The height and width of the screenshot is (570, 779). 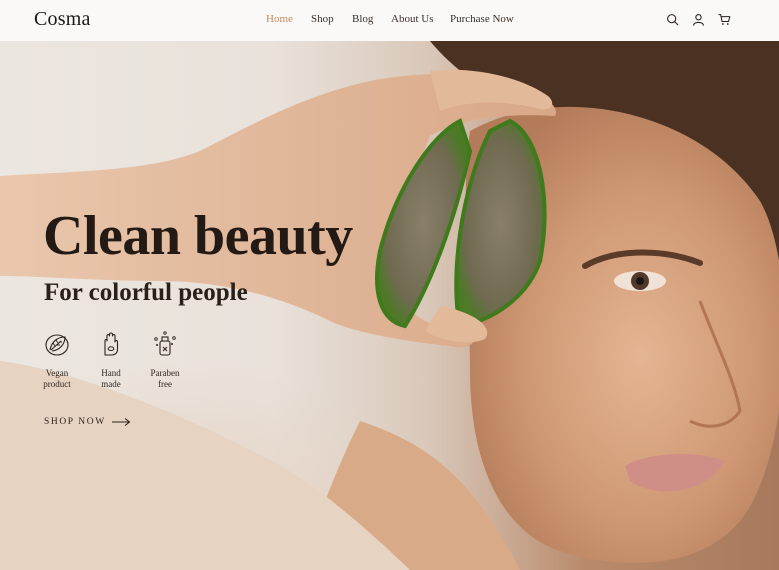 What do you see at coordinates (121, 422) in the screenshot?
I see `arrow-right-icon` at bounding box center [121, 422].